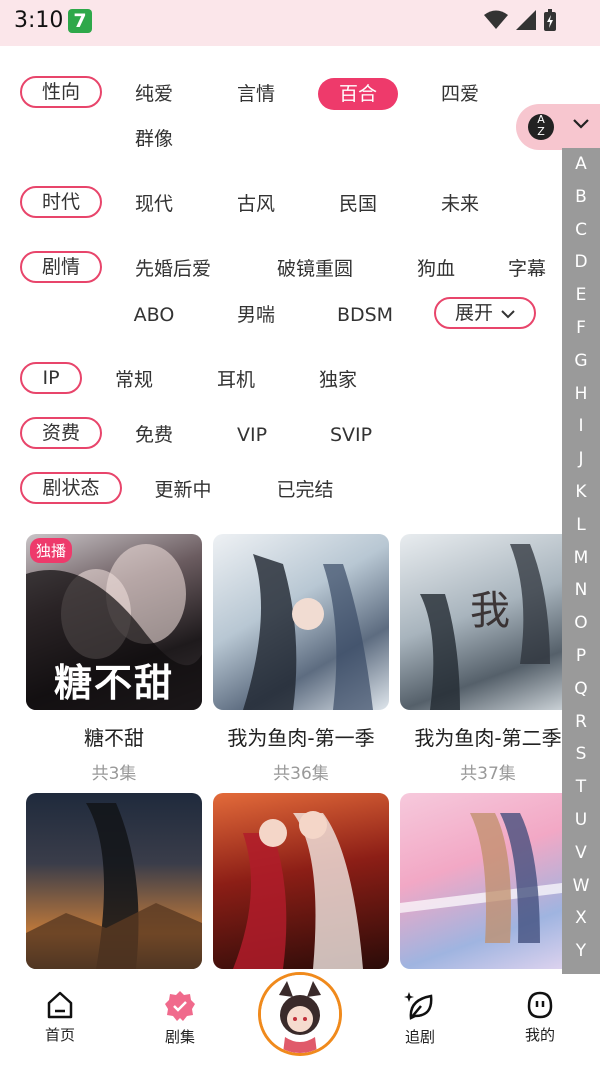 This screenshot has width=600, height=1066. I want to click on episode-count: 共3集, so click(114, 774).